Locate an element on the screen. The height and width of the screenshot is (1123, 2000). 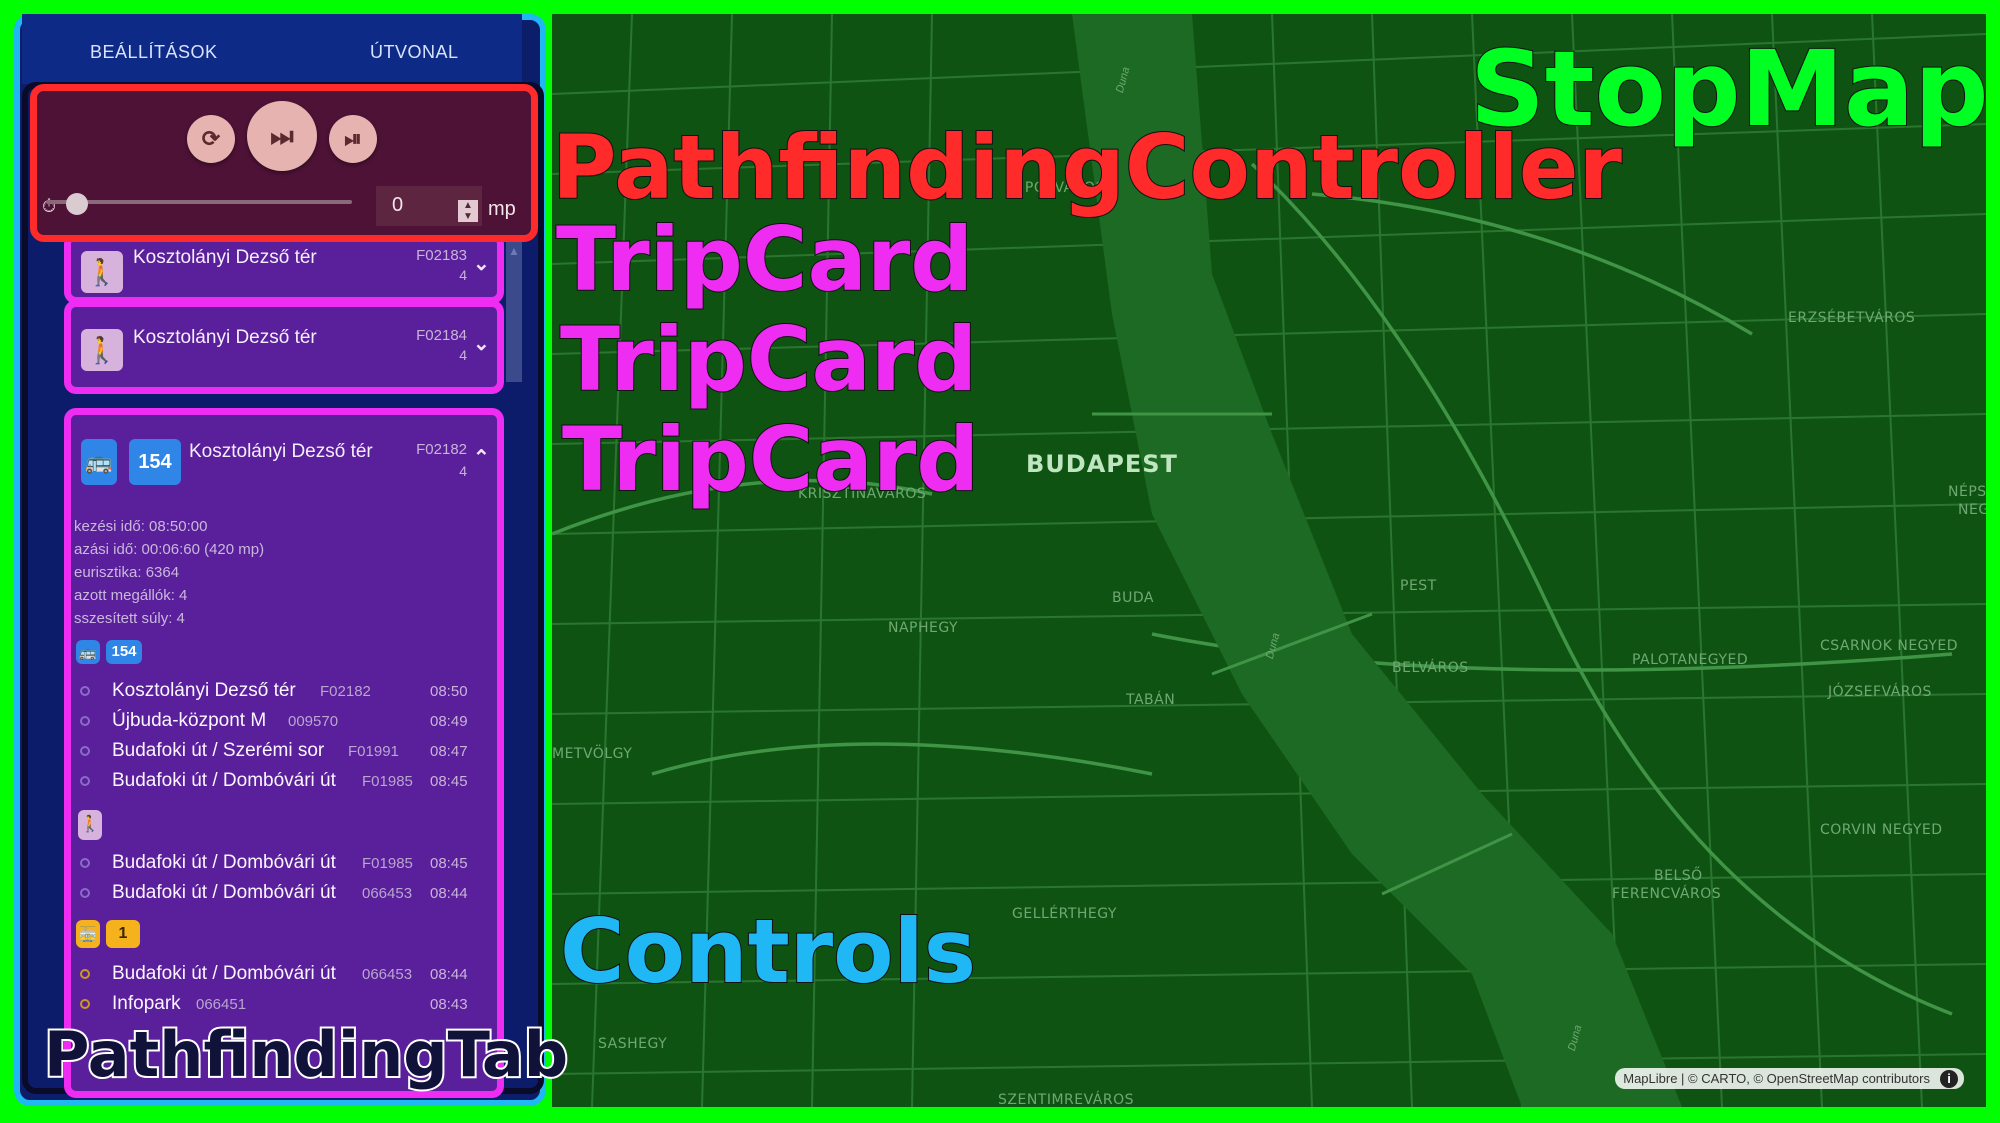
district-label: CSARNOK NEGYED is located at coordinates (1889, 646).